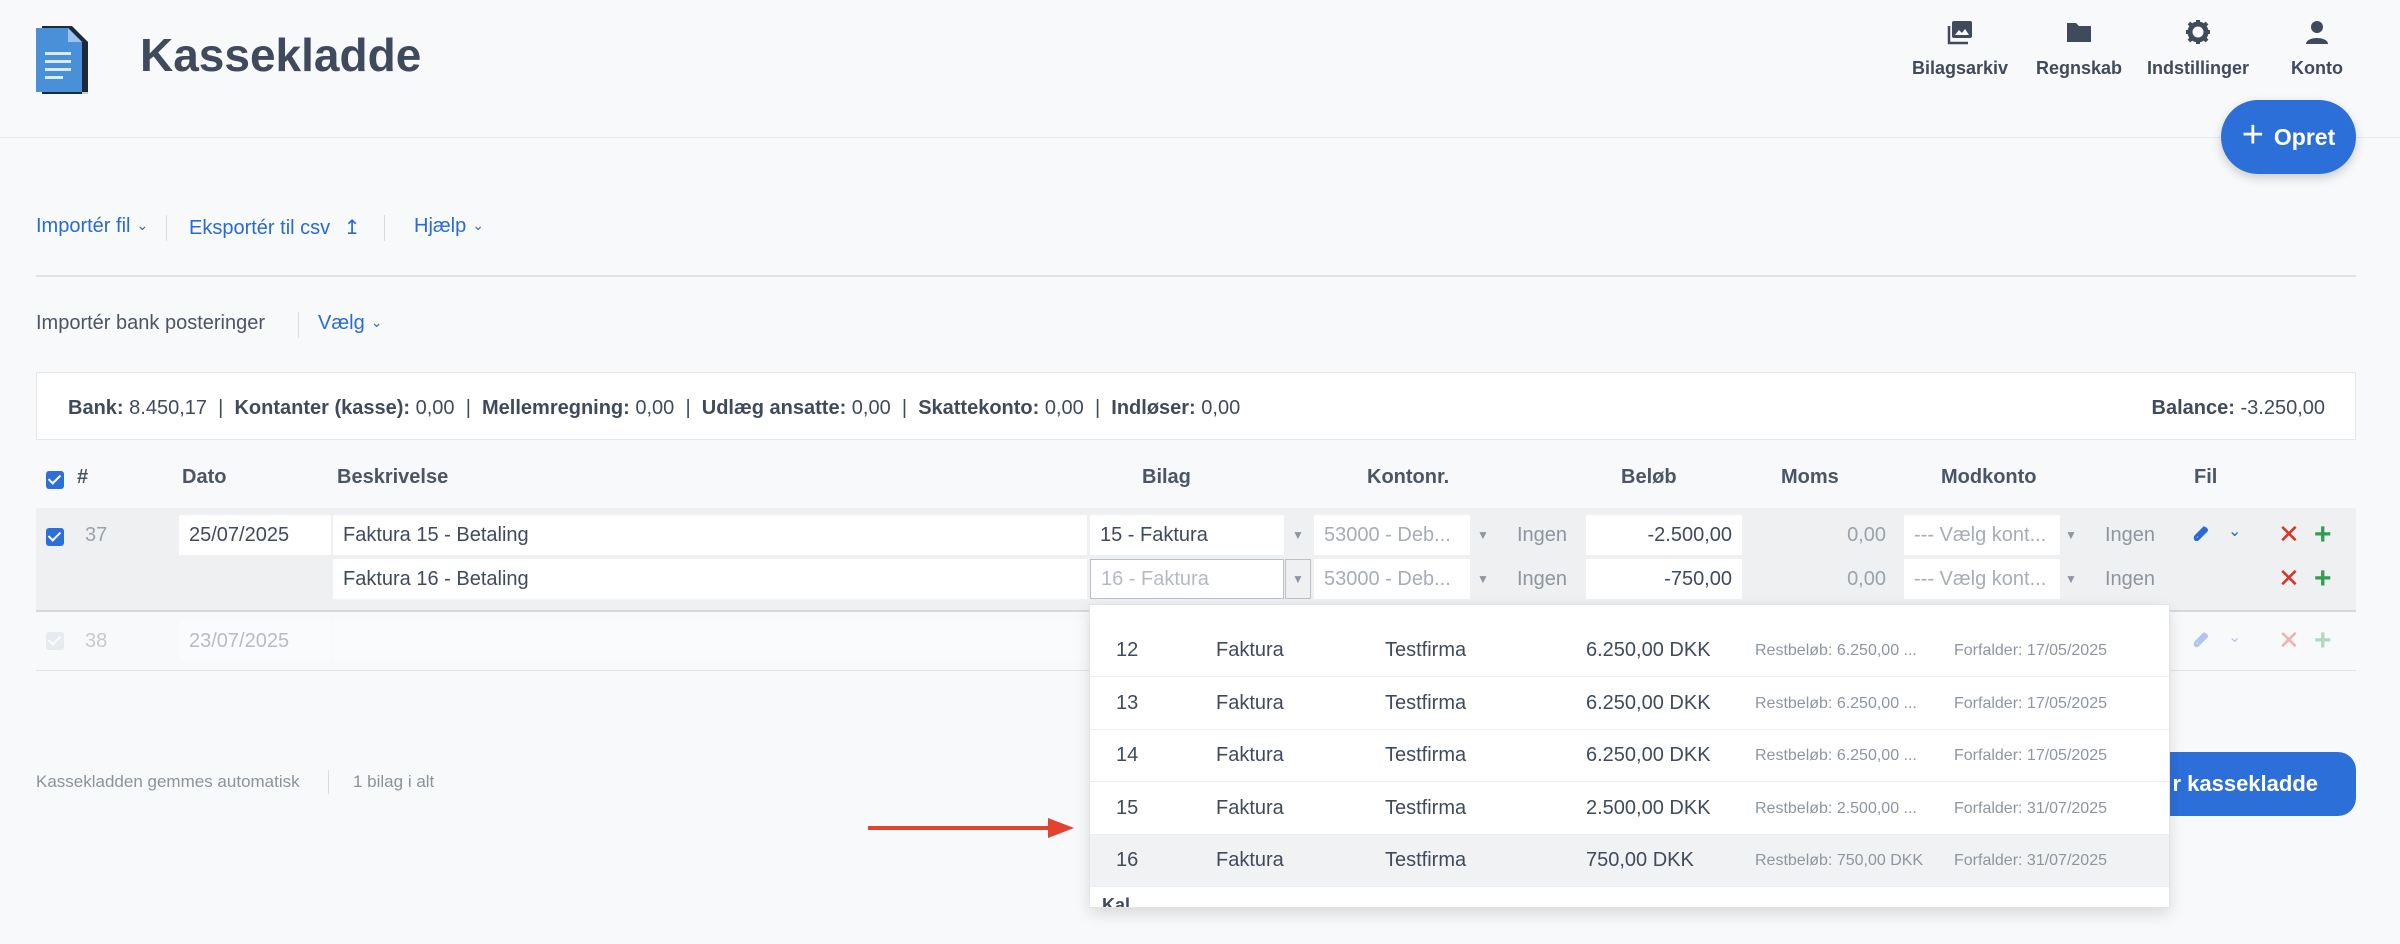 The width and height of the screenshot is (2400, 944). I want to click on column-header-amount: Beløb, so click(1649, 477).